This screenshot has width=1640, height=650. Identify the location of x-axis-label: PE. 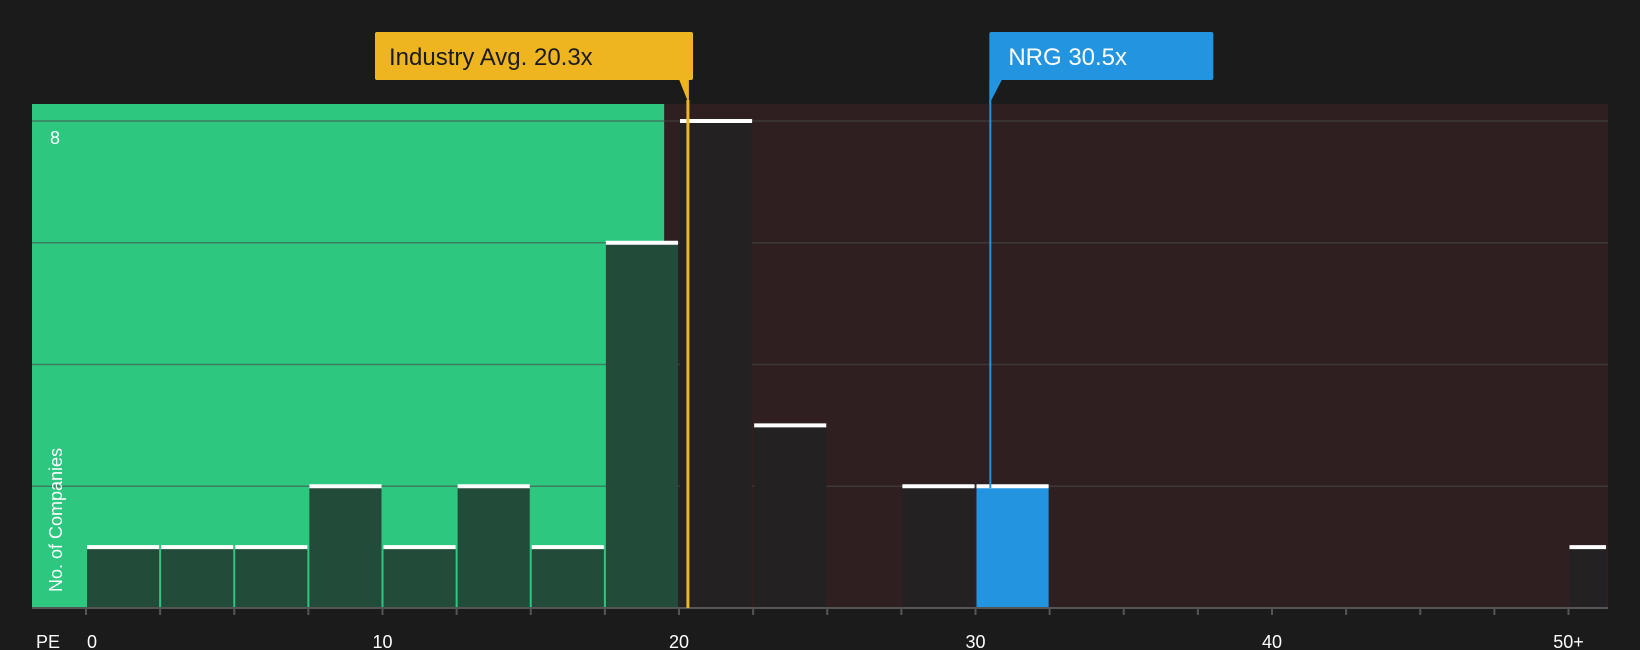
(48, 641).